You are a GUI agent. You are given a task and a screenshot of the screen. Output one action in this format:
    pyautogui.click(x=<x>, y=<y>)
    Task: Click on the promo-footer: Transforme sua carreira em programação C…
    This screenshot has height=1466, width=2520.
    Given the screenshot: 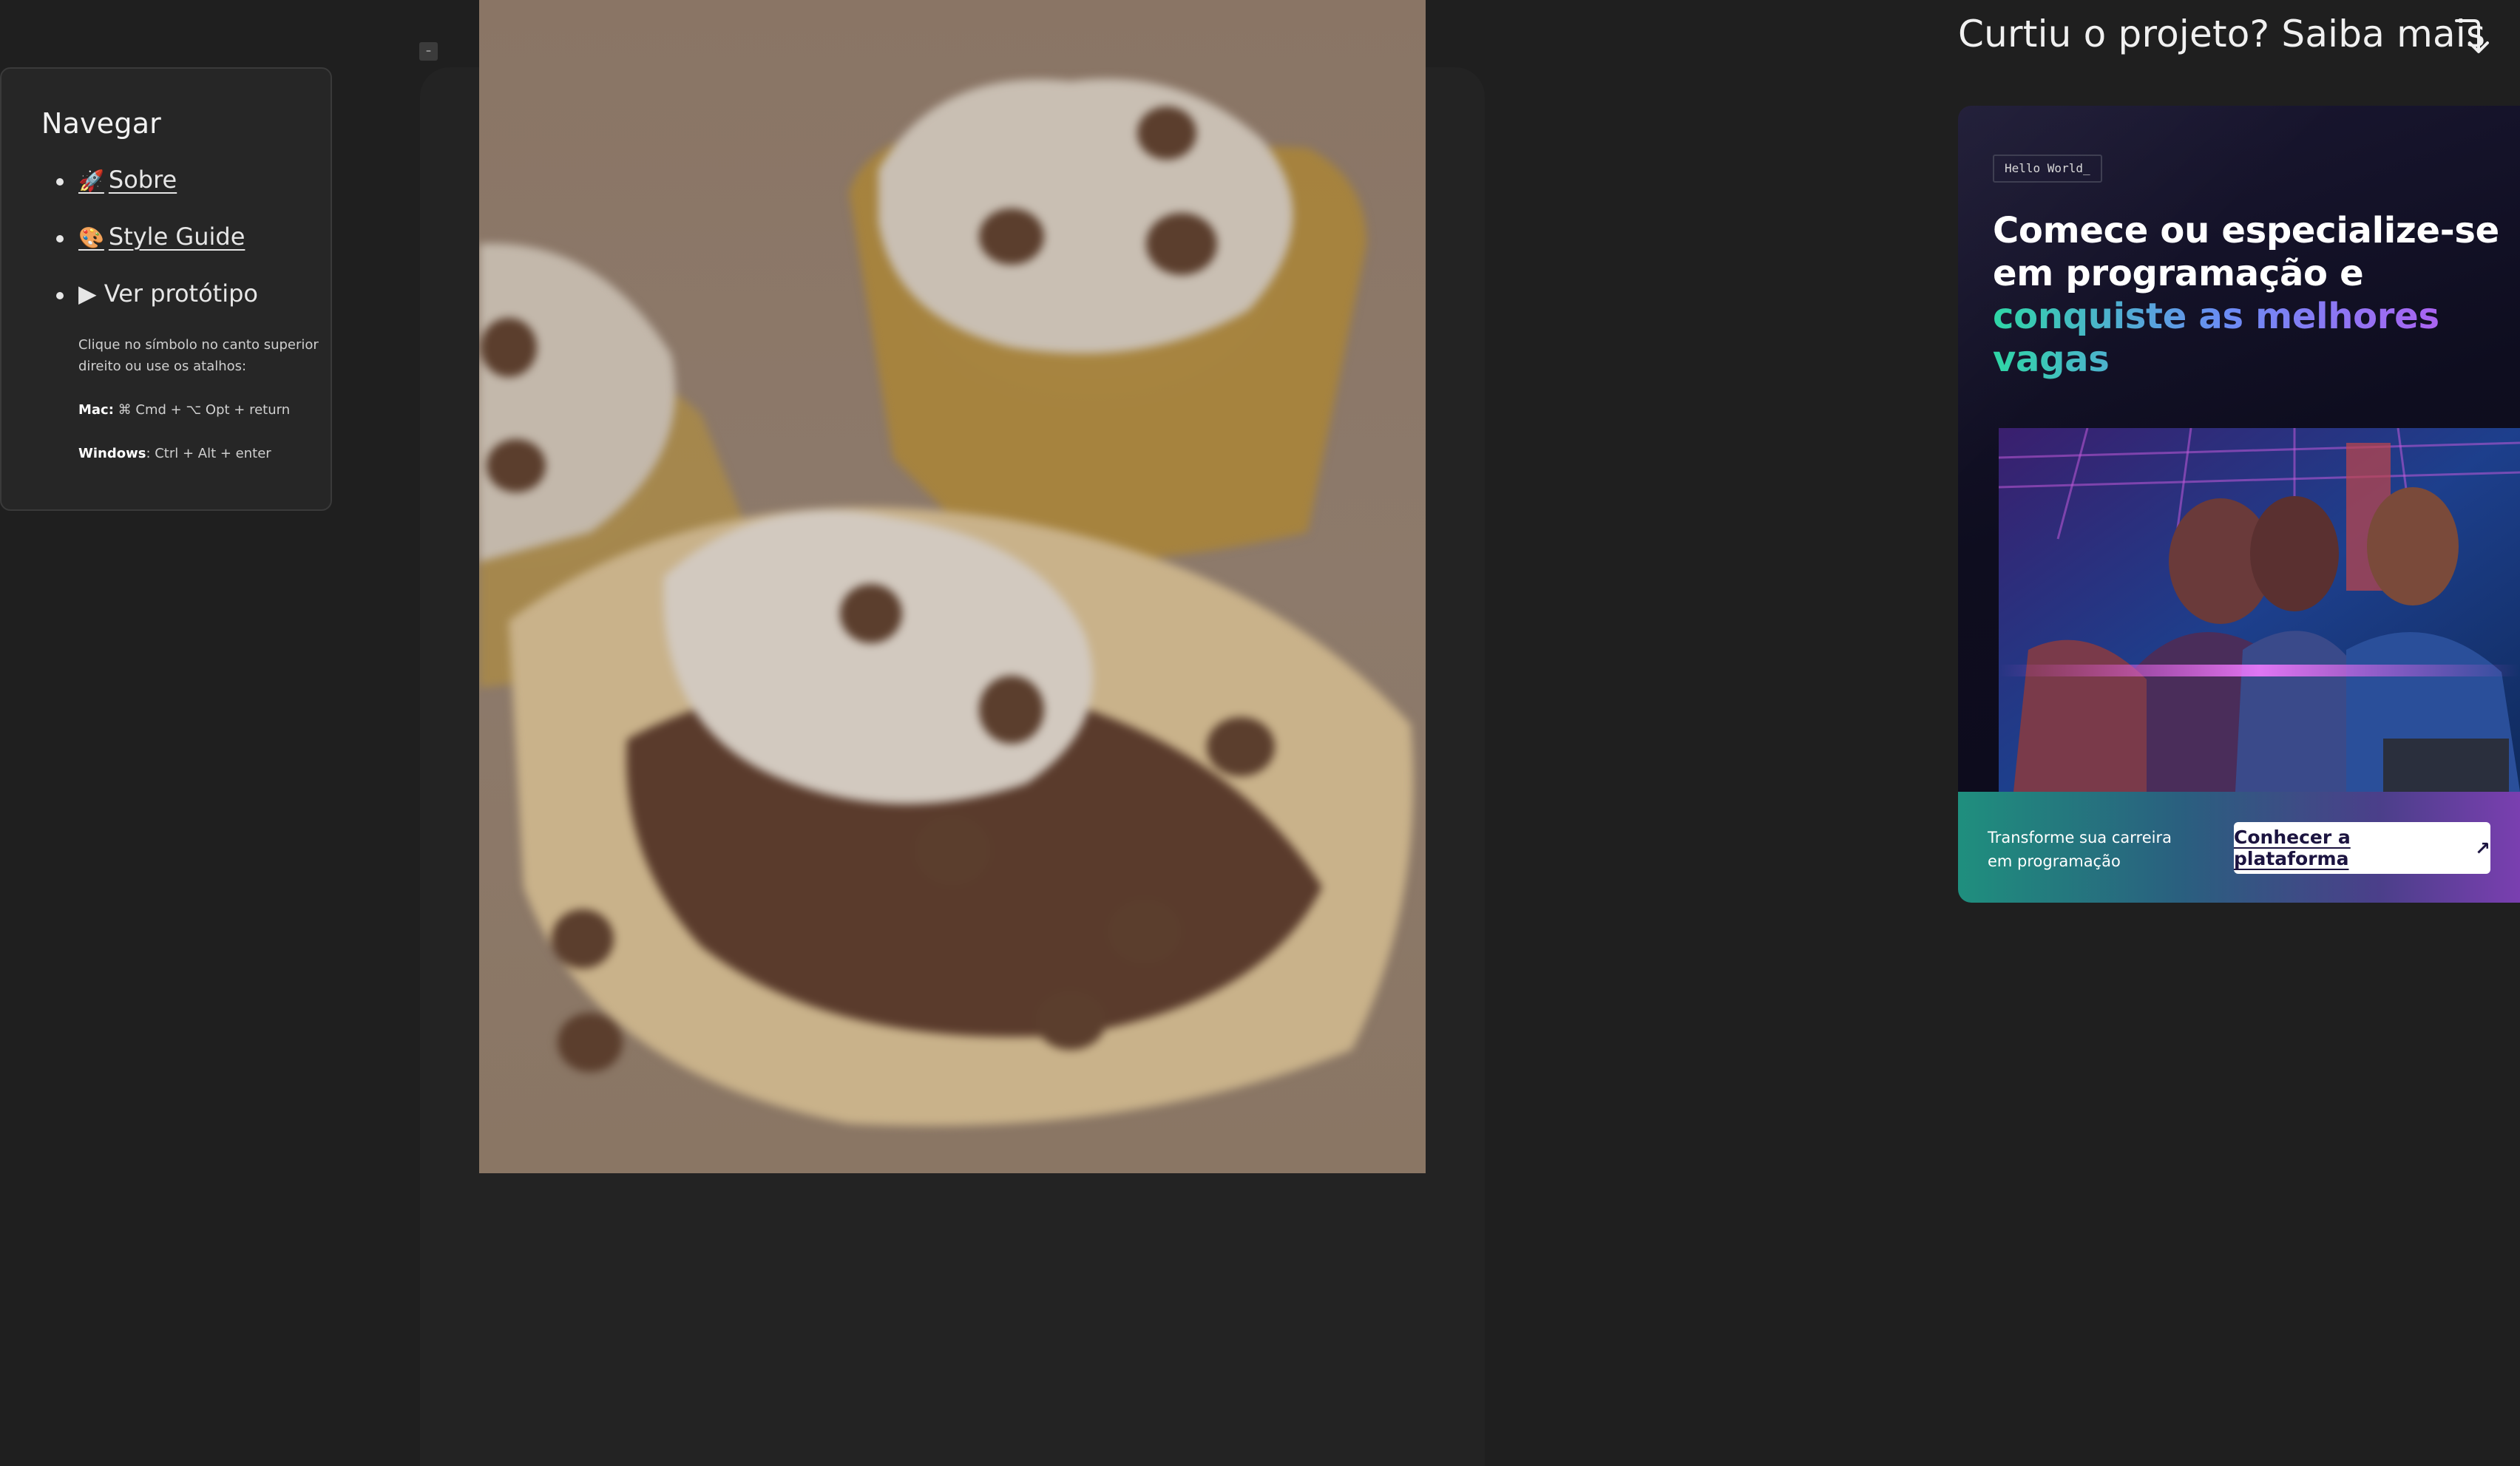 What is the action you would take?
    pyautogui.click(x=2239, y=847)
    